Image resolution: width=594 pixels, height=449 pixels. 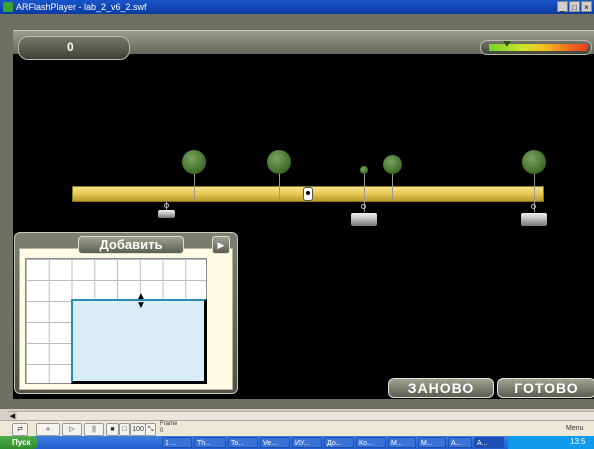 What do you see at coordinates (141, 301) in the screenshot?
I see `resize-handle-icon: ▲ ▼` at bounding box center [141, 301].